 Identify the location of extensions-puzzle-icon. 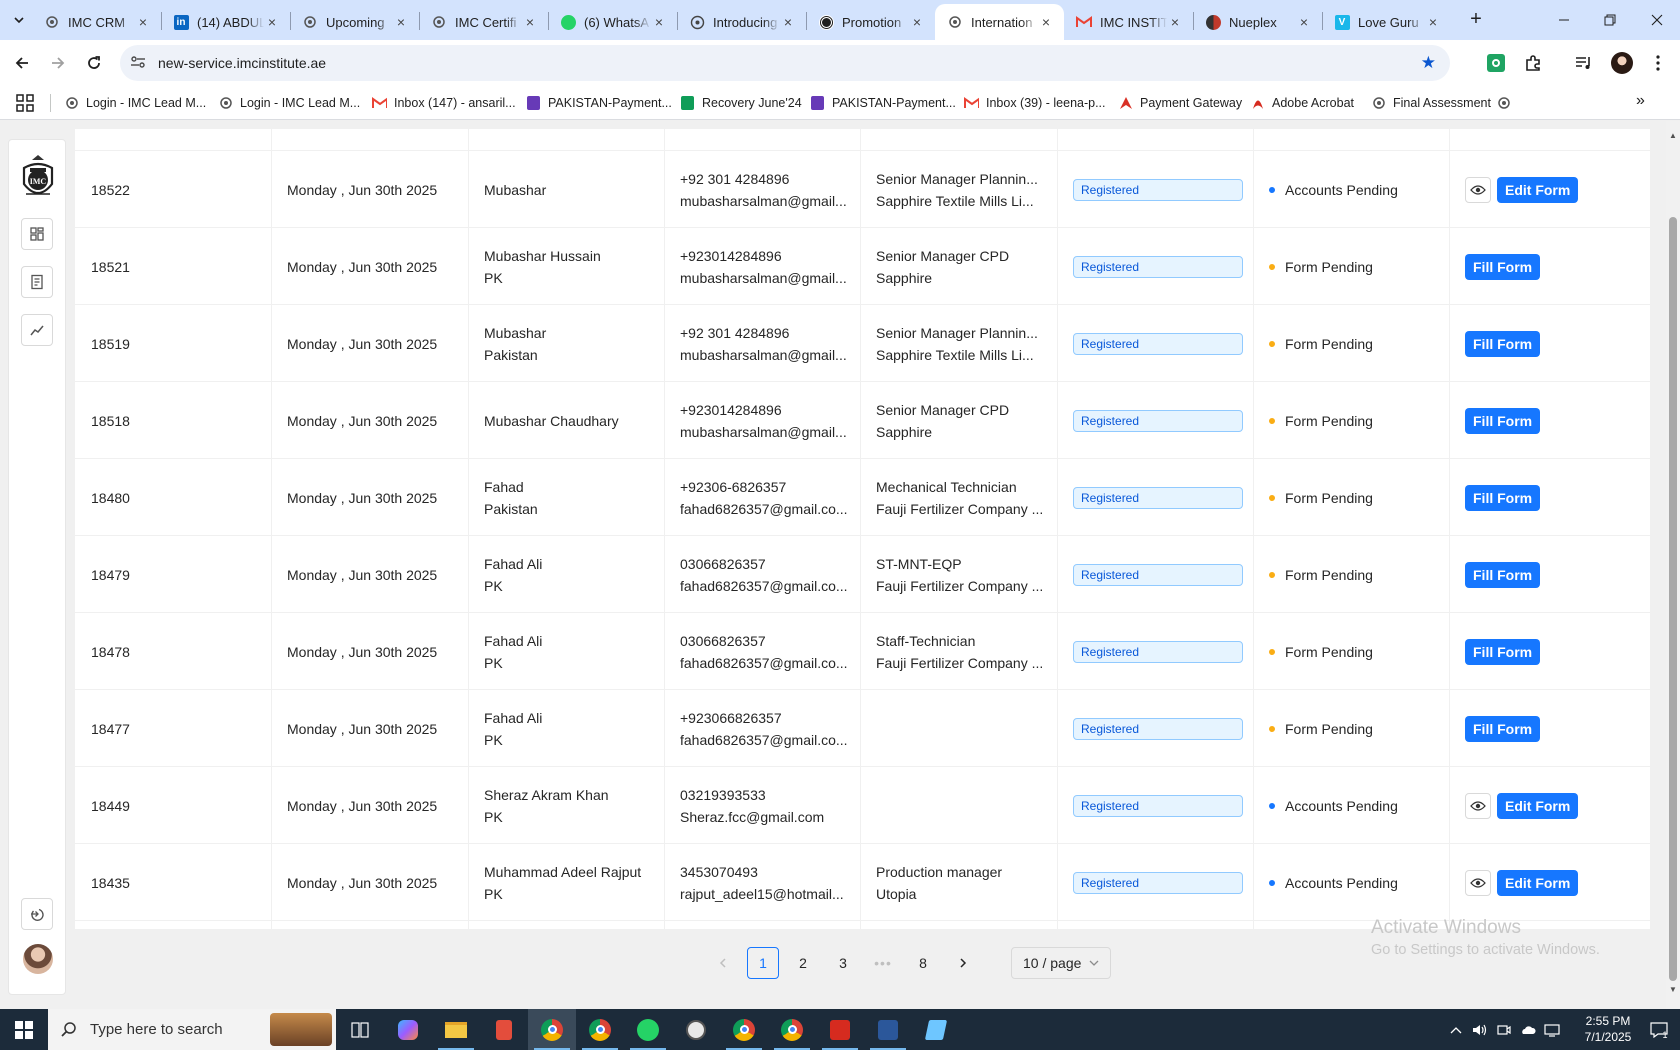
(1533, 63).